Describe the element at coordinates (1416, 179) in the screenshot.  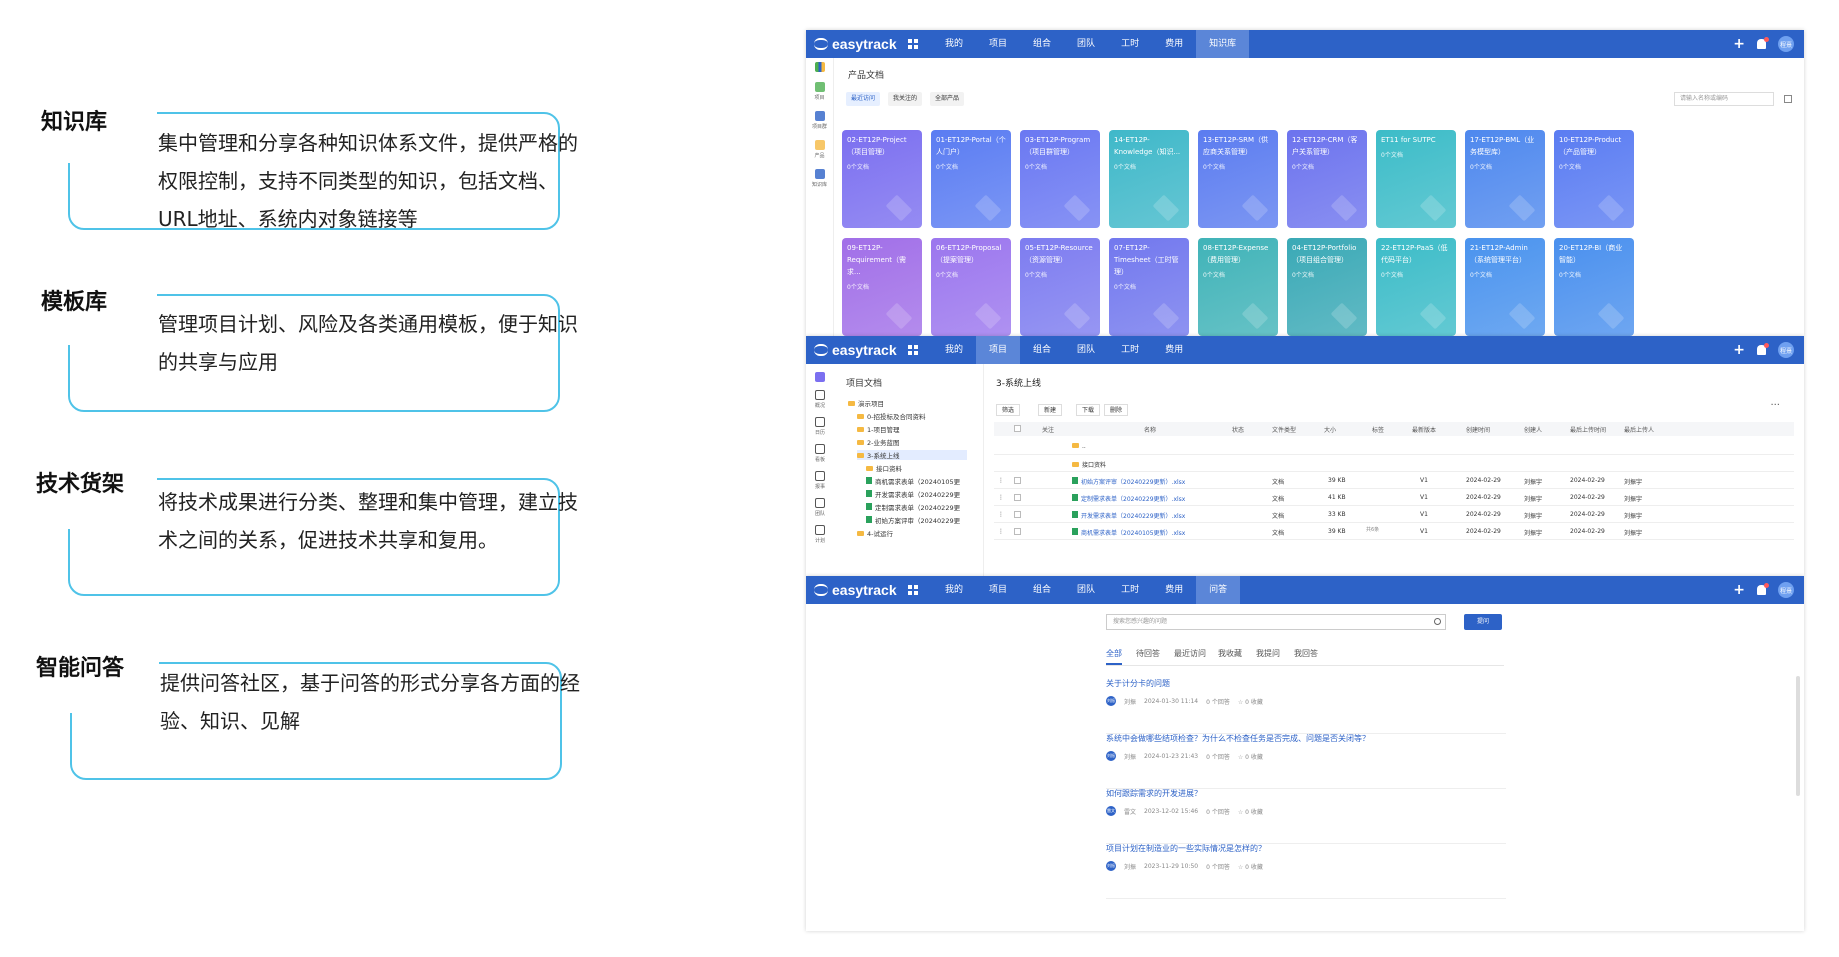
I see `product-card: ET11 for SUTPC 0个文档` at that location.